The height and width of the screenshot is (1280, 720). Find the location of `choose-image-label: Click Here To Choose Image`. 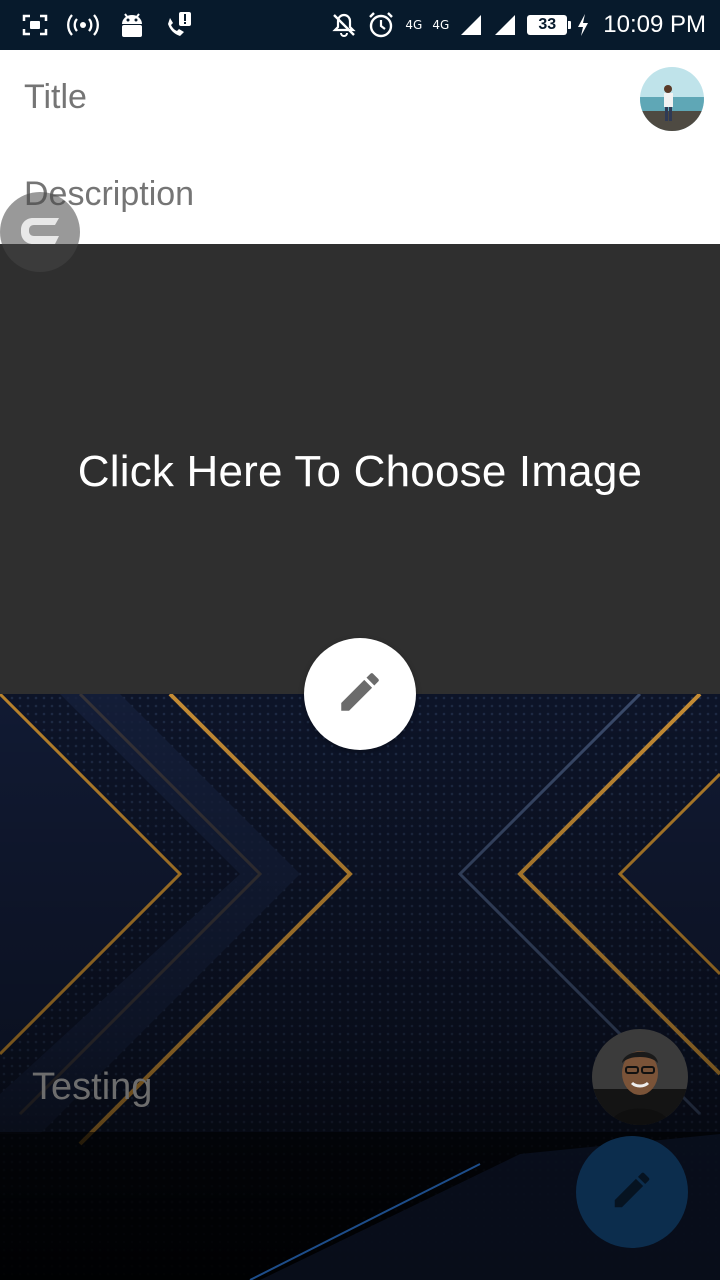

choose-image-label: Click Here To Choose Image is located at coordinates (360, 471).